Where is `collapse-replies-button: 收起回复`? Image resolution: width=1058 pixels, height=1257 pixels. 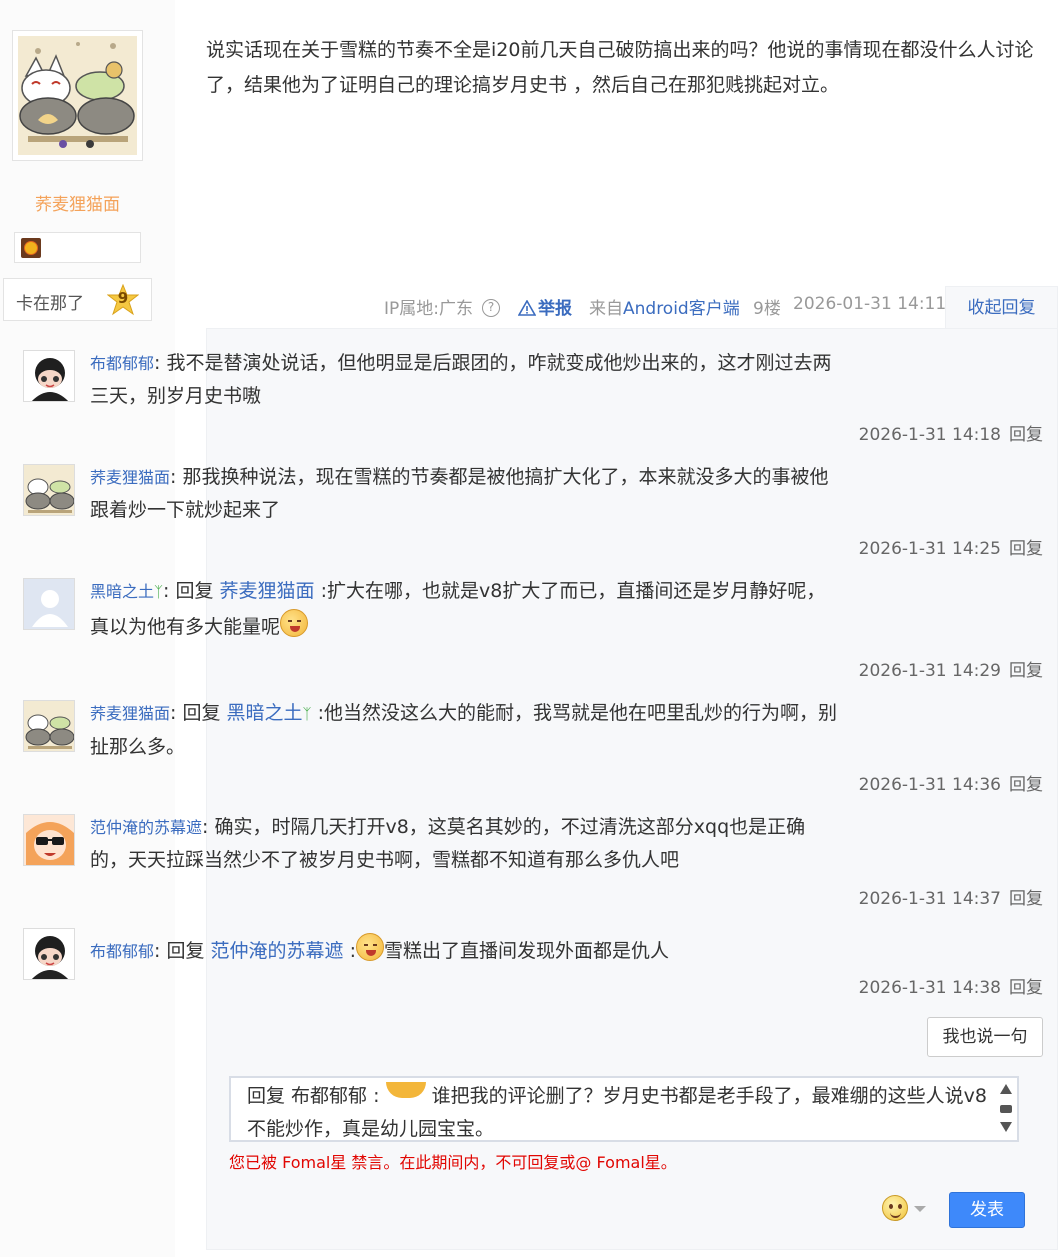
collapse-replies-button: 收起回复 is located at coordinates (1001, 307).